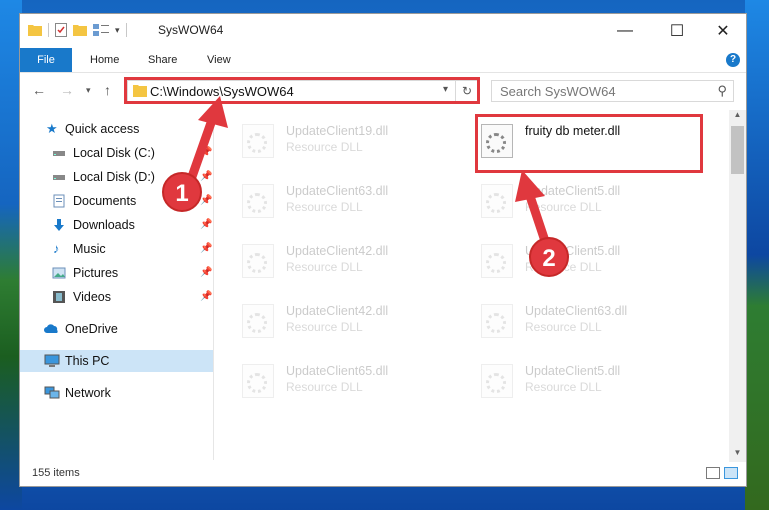  I want to click on step-badge-2: 2, so click(549, 257).